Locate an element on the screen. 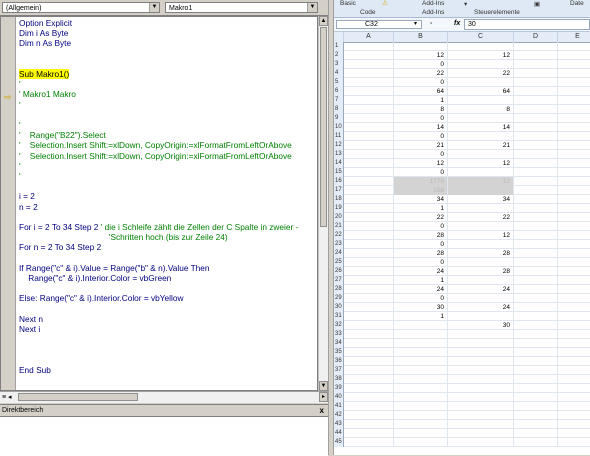 The width and height of the screenshot is (590, 456). row-header: 17 is located at coordinates (339, 190).